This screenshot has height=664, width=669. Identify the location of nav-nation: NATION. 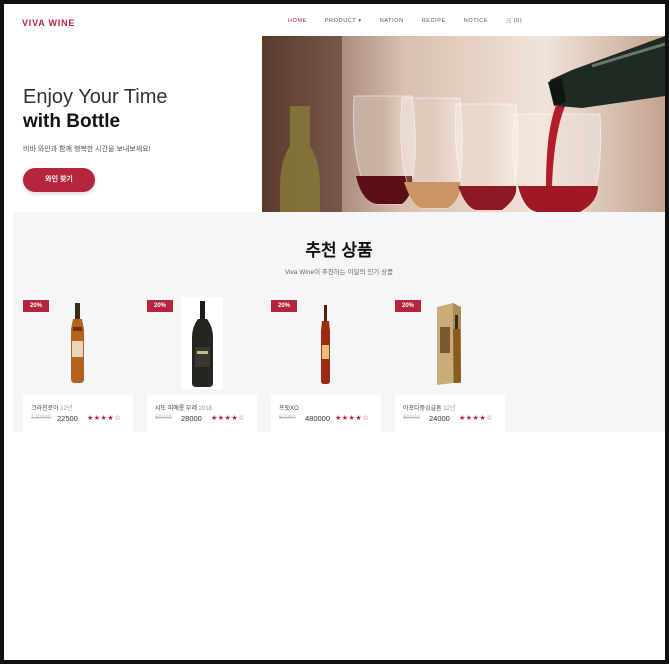
(392, 21).